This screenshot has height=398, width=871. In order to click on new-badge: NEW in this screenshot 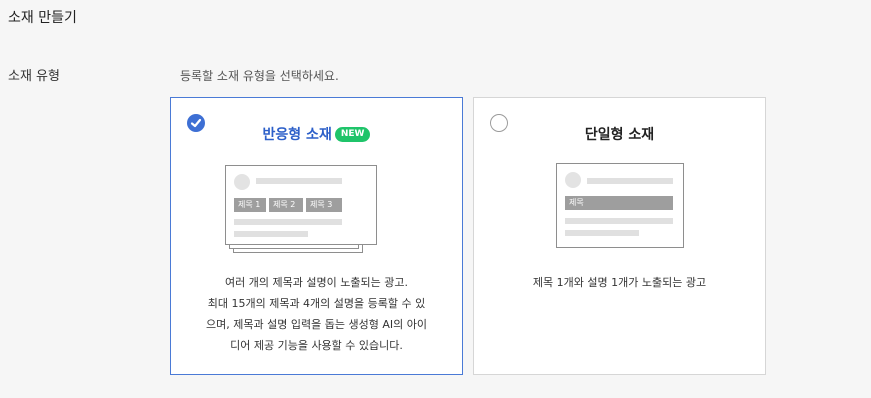, I will do `click(352, 134)`.